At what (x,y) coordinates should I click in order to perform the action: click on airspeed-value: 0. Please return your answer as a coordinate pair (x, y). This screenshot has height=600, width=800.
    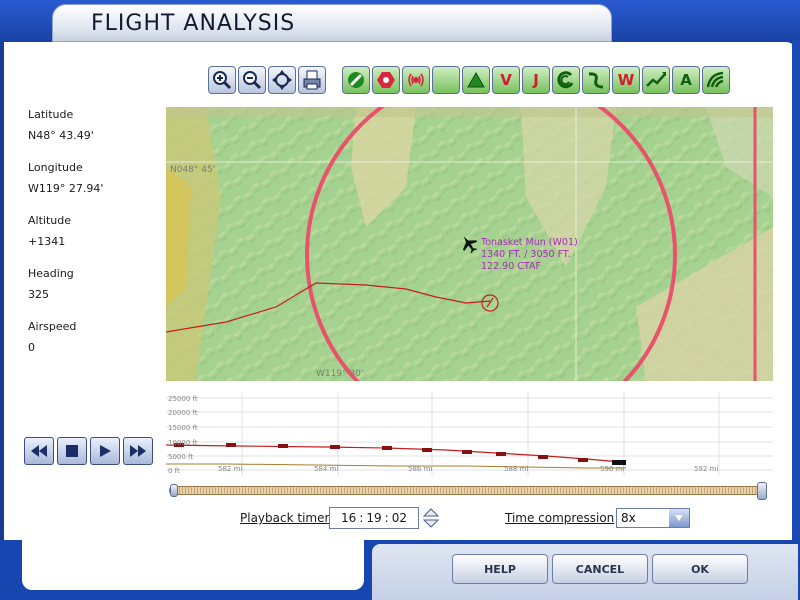
    Looking at the image, I should click on (31, 347).